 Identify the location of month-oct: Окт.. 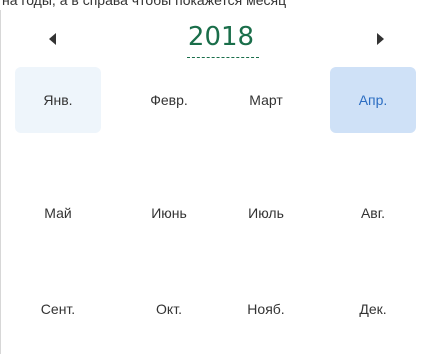
(169, 309).